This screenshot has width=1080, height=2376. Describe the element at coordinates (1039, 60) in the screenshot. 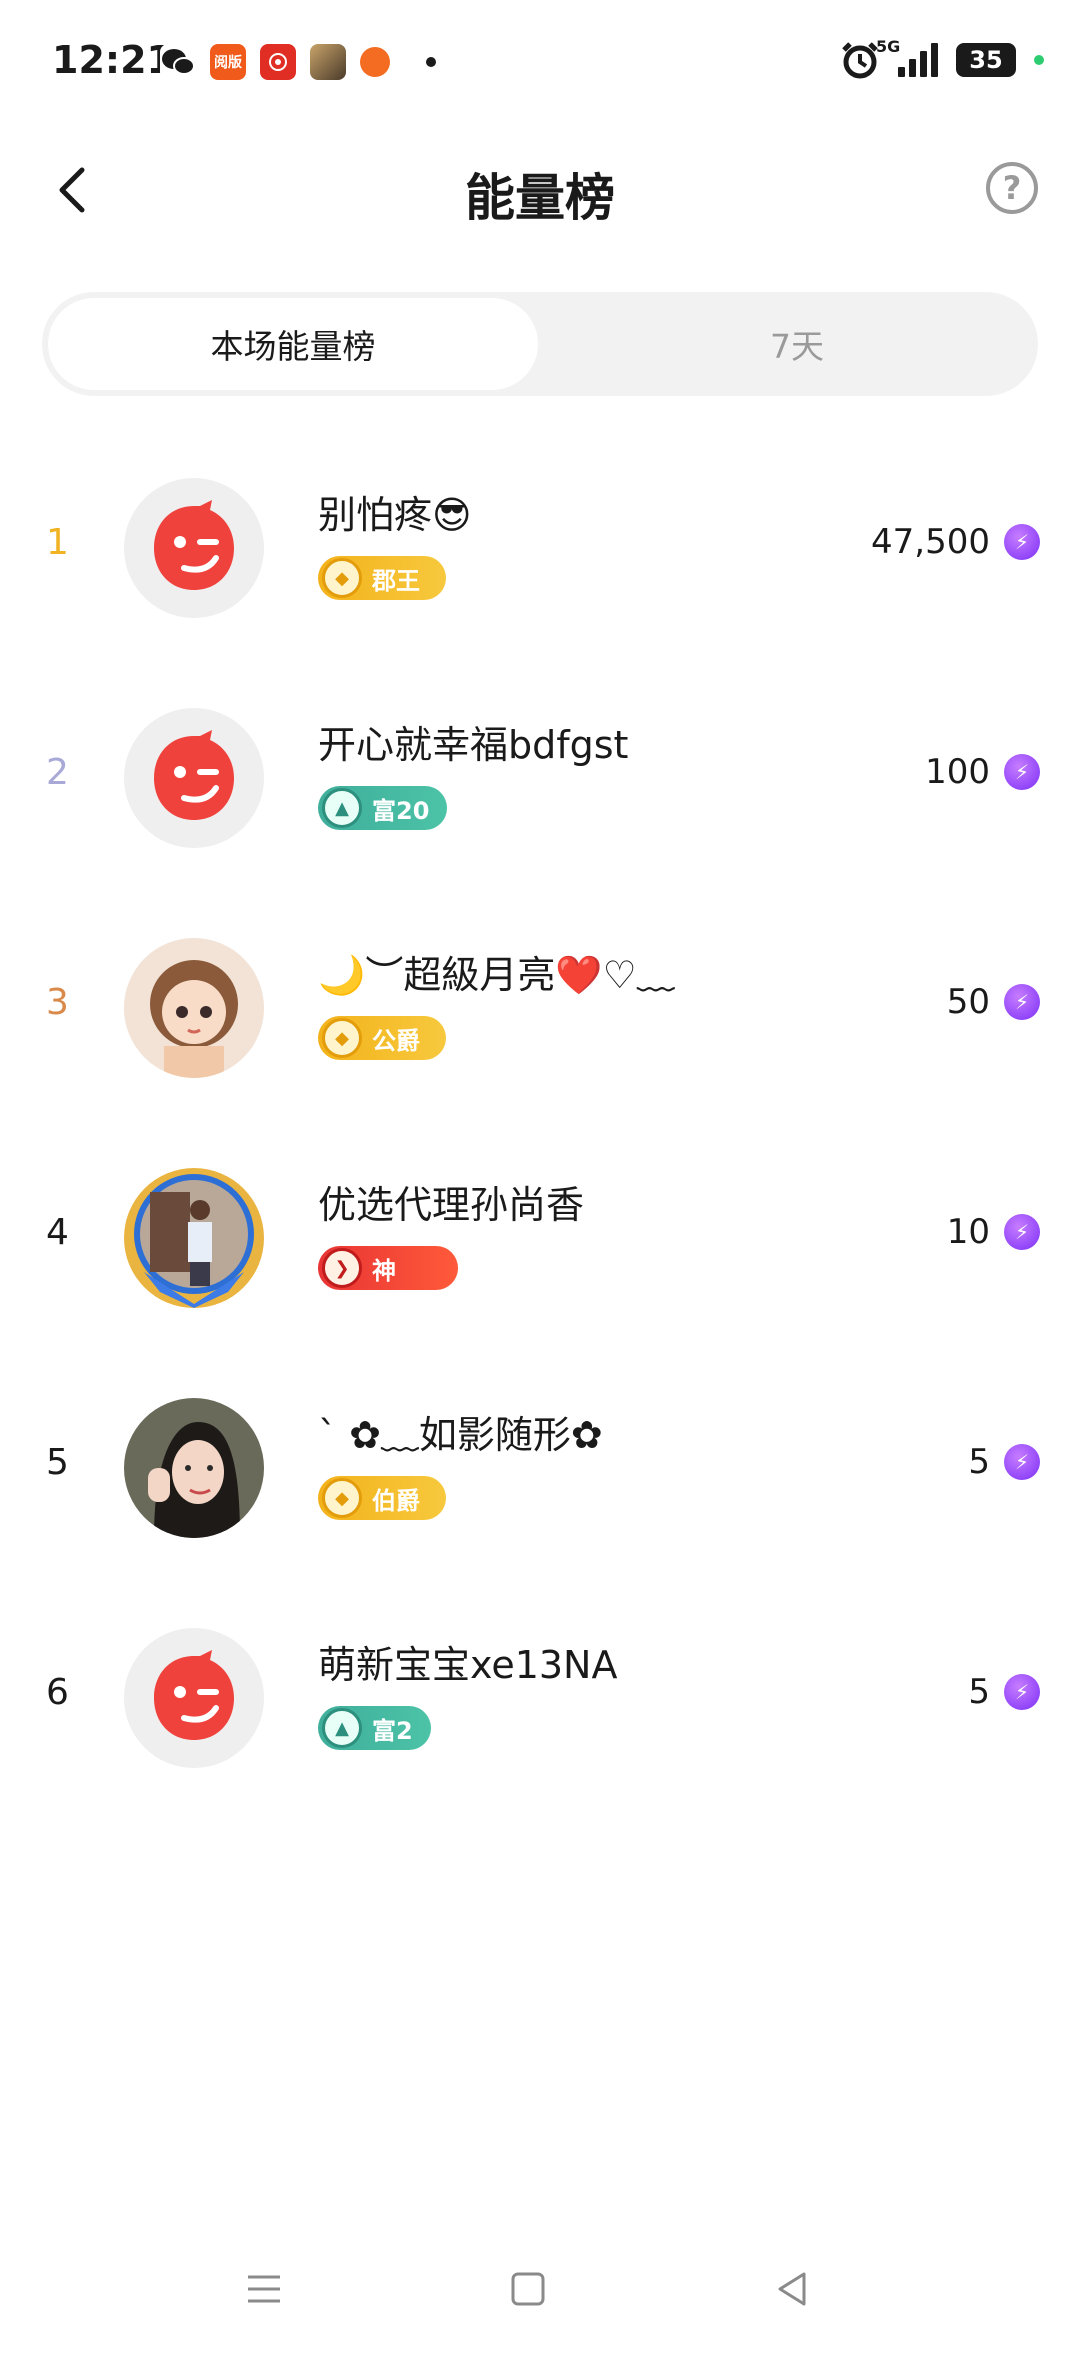

I see `charging-dot` at that location.